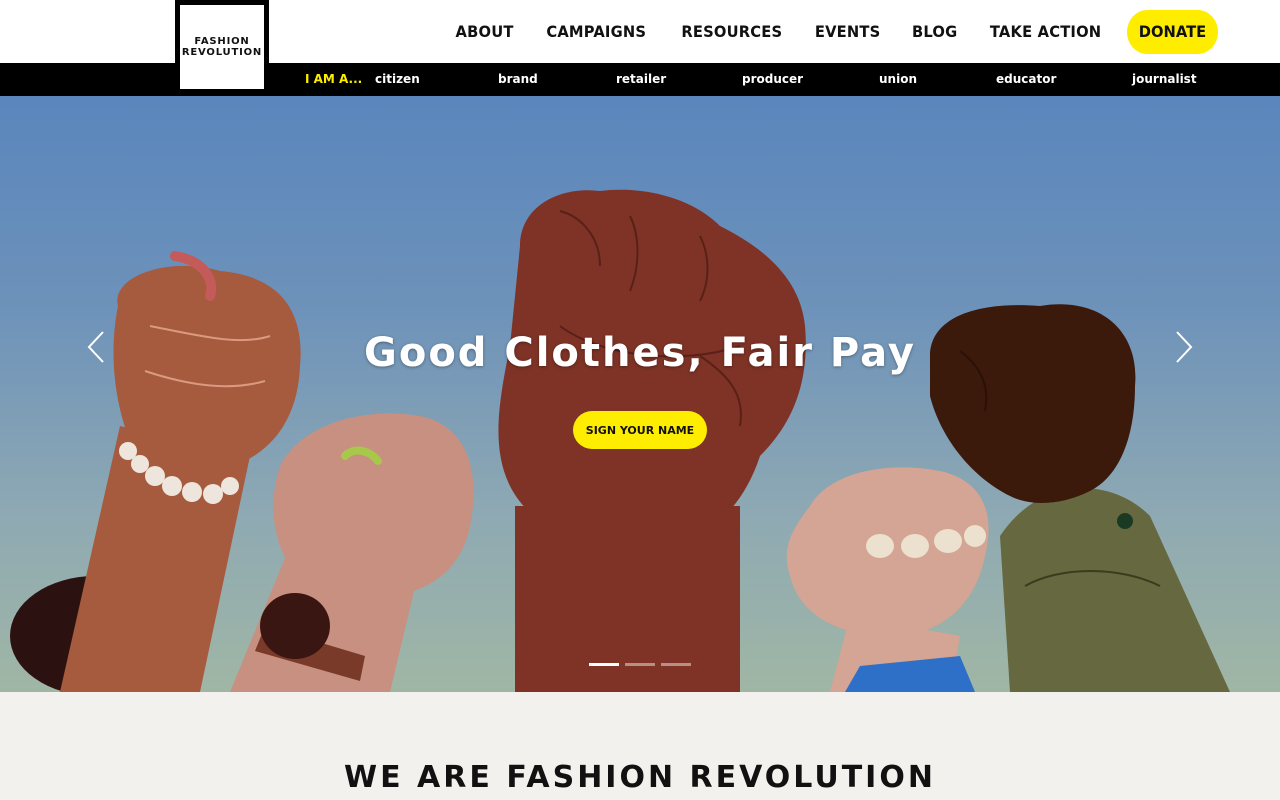 This screenshot has height=800, width=1280. Describe the element at coordinates (518, 79) in the screenshot. I see `audience-brand: brand` at that location.